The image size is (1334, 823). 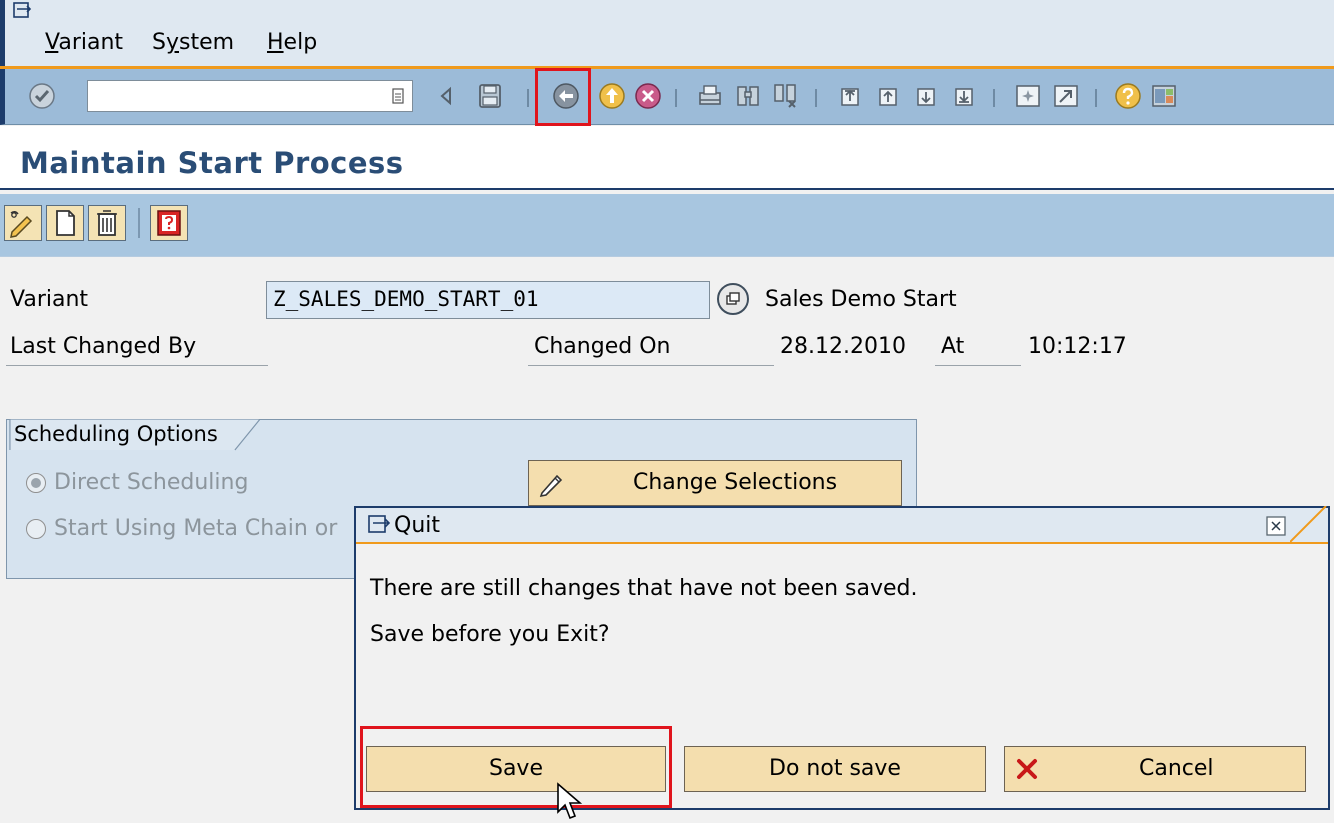 I want to click on enter-icon, so click(x=42, y=96).